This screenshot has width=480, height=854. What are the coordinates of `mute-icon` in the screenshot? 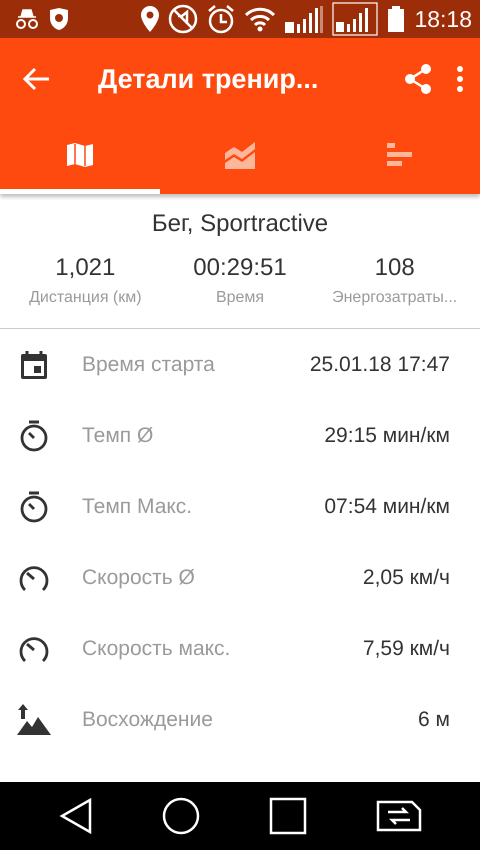 It's located at (183, 19).